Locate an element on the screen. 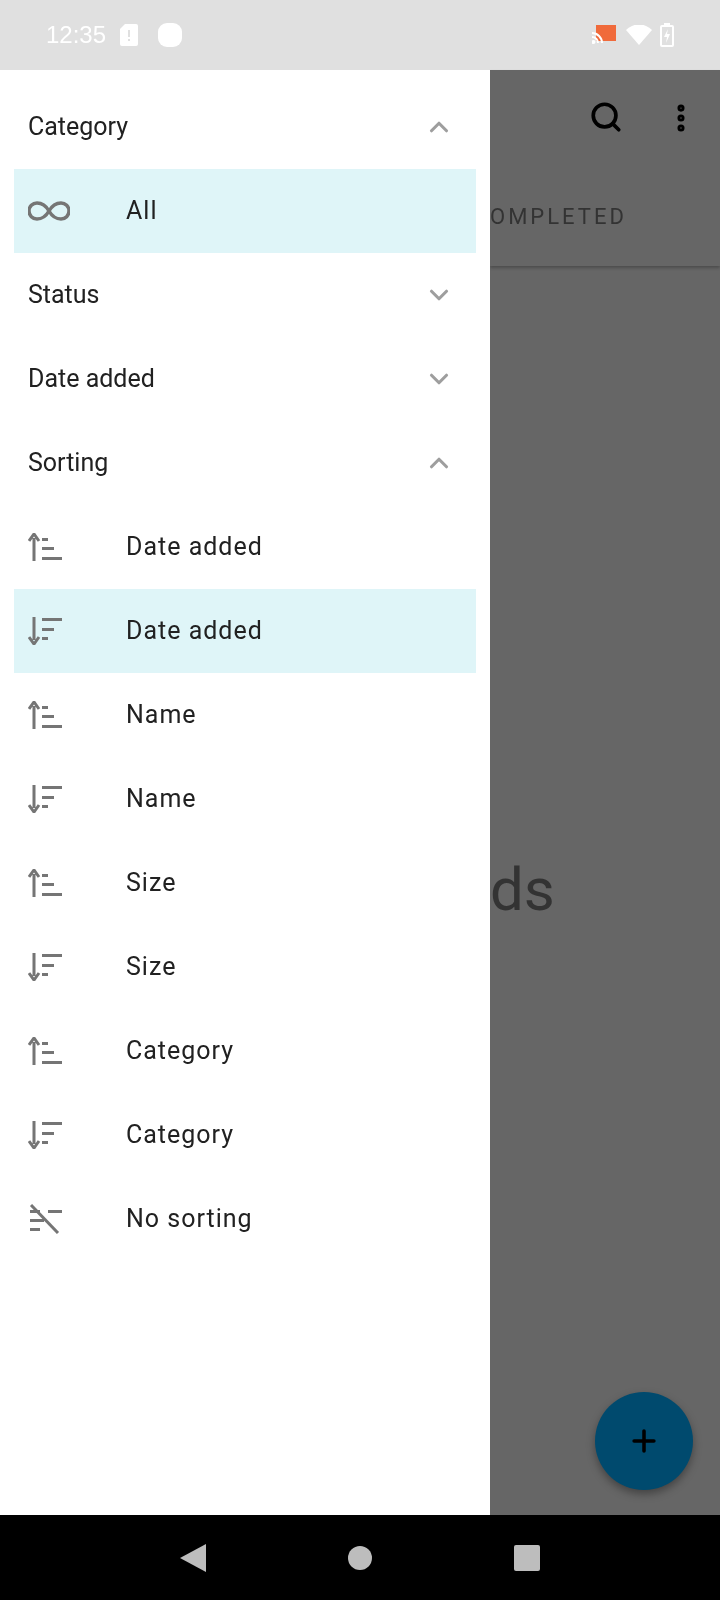 The width and height of the screenshot is (720, 1600). recents-icon is located at coordinates (526, 1557).